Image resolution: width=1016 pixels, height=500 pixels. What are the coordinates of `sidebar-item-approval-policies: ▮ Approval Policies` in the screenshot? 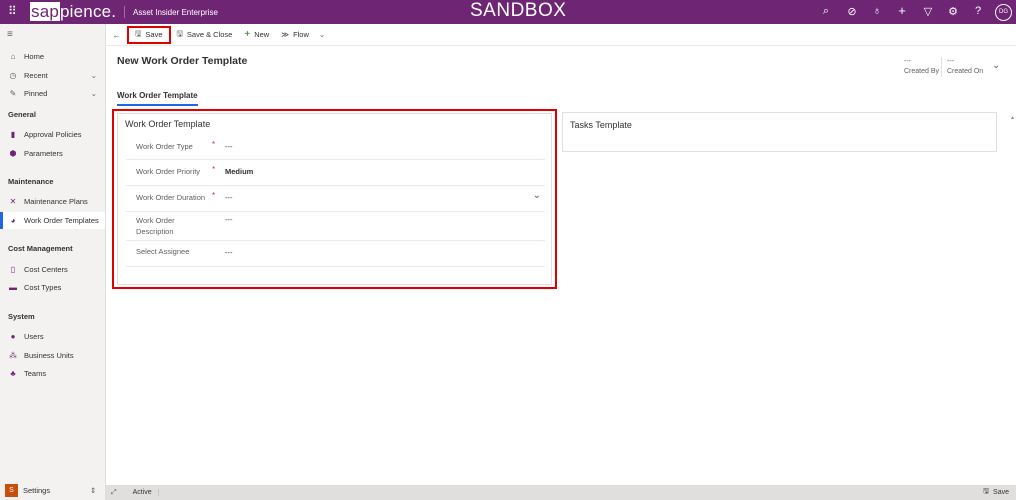 It's located at (52, 134).